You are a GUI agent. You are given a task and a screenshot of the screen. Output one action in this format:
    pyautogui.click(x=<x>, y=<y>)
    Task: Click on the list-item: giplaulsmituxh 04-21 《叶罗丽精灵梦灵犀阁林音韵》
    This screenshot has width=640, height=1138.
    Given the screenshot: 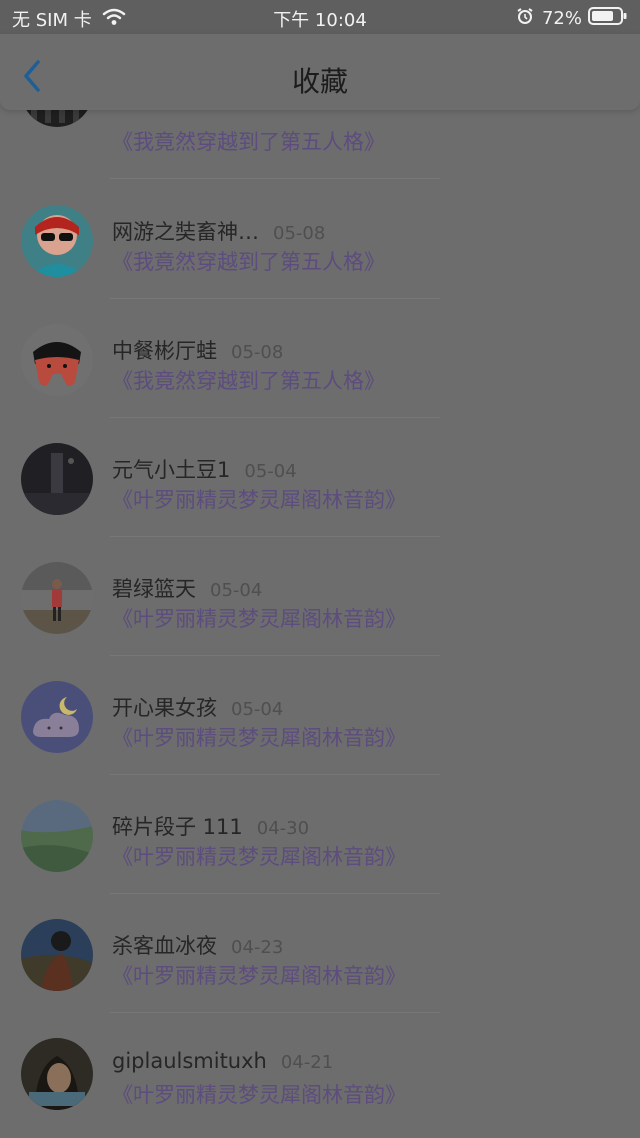 What is the action you would take?
    pyautogui.click(x=320, y=1072)
    